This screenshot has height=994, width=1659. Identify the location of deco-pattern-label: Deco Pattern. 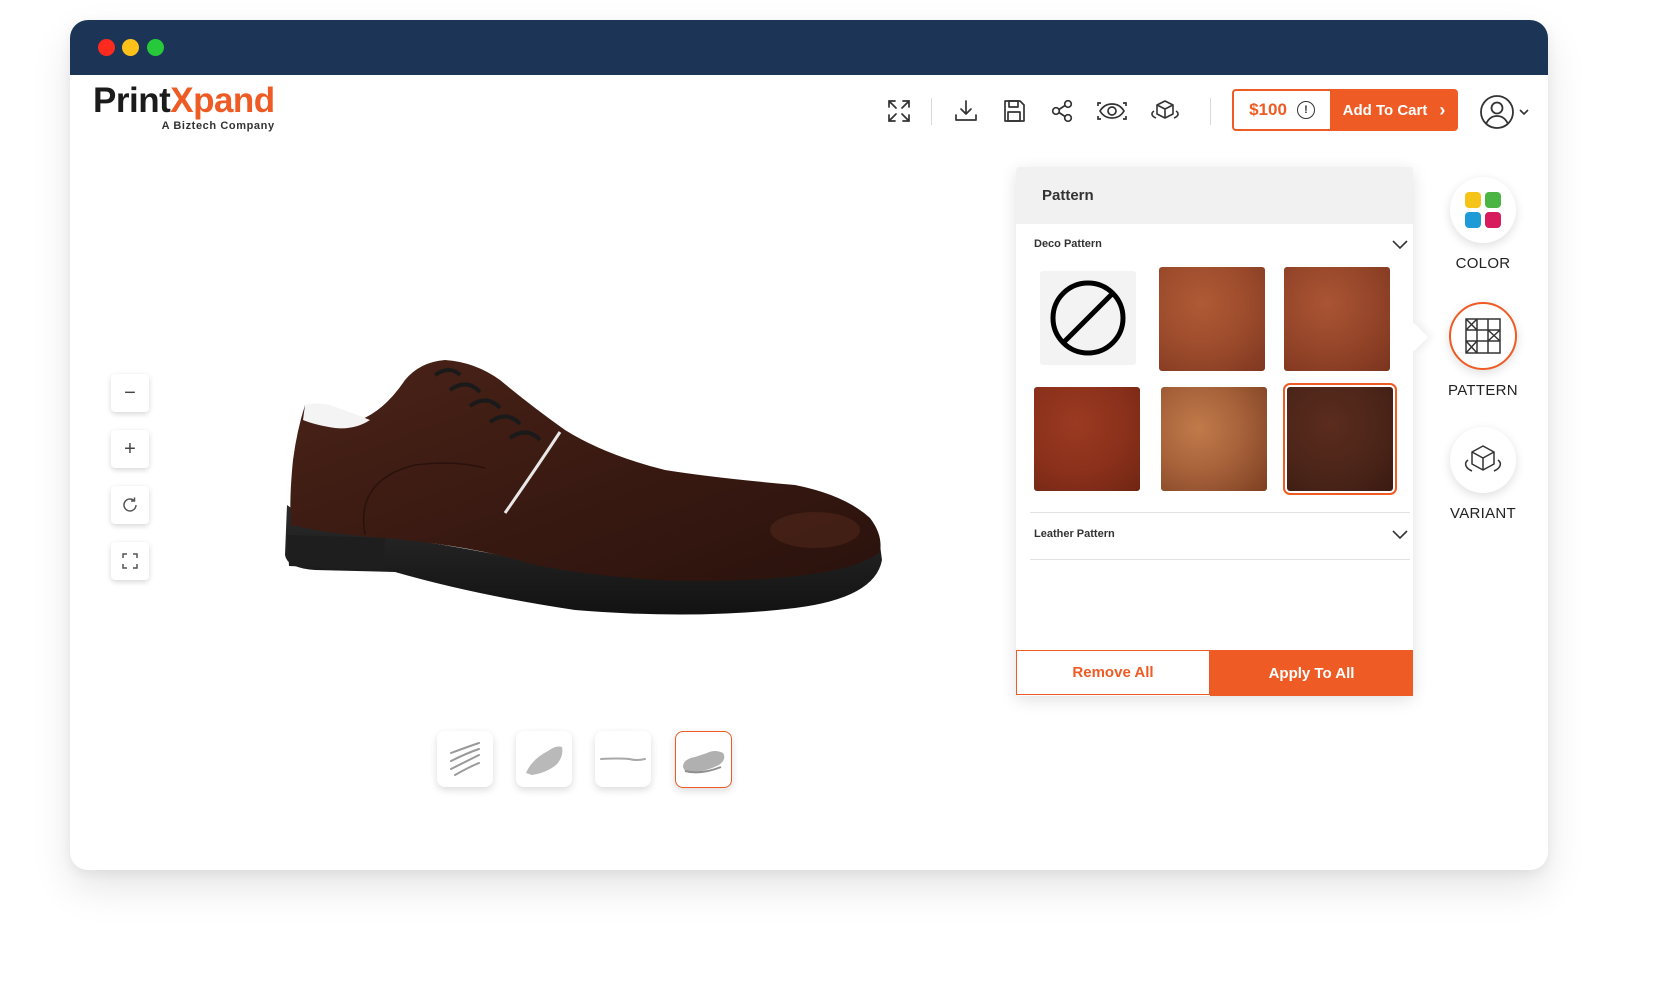
(1068, 244).